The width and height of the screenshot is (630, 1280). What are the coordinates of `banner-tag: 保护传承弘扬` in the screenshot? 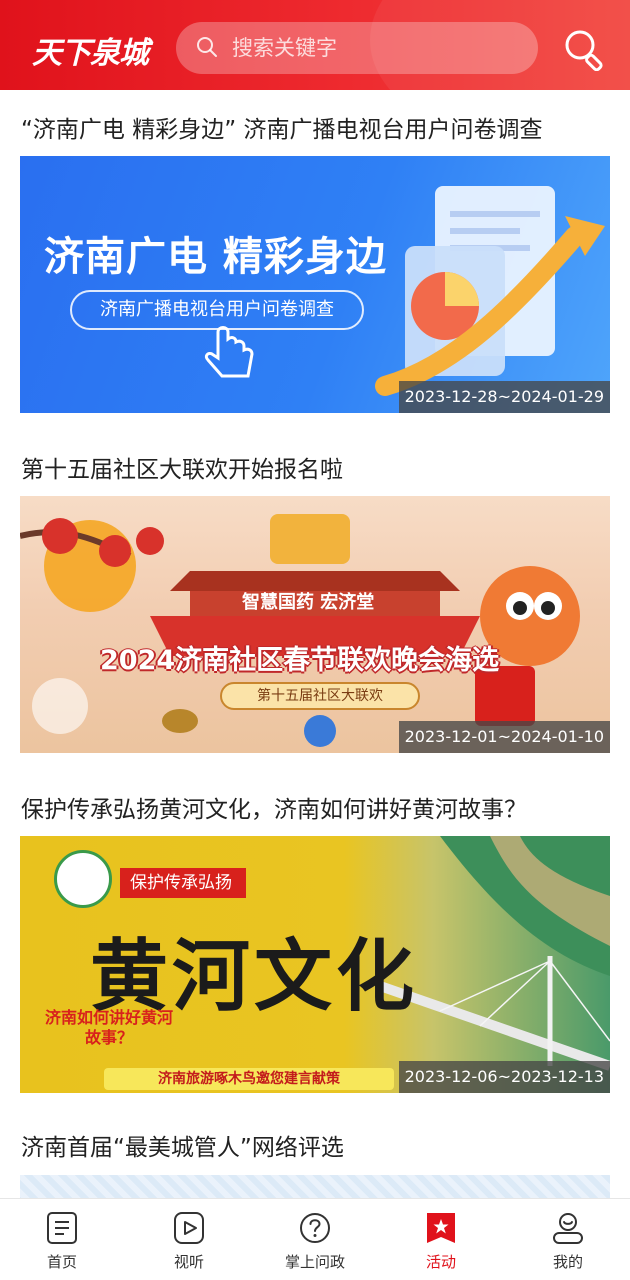 It's located at (183, 883).